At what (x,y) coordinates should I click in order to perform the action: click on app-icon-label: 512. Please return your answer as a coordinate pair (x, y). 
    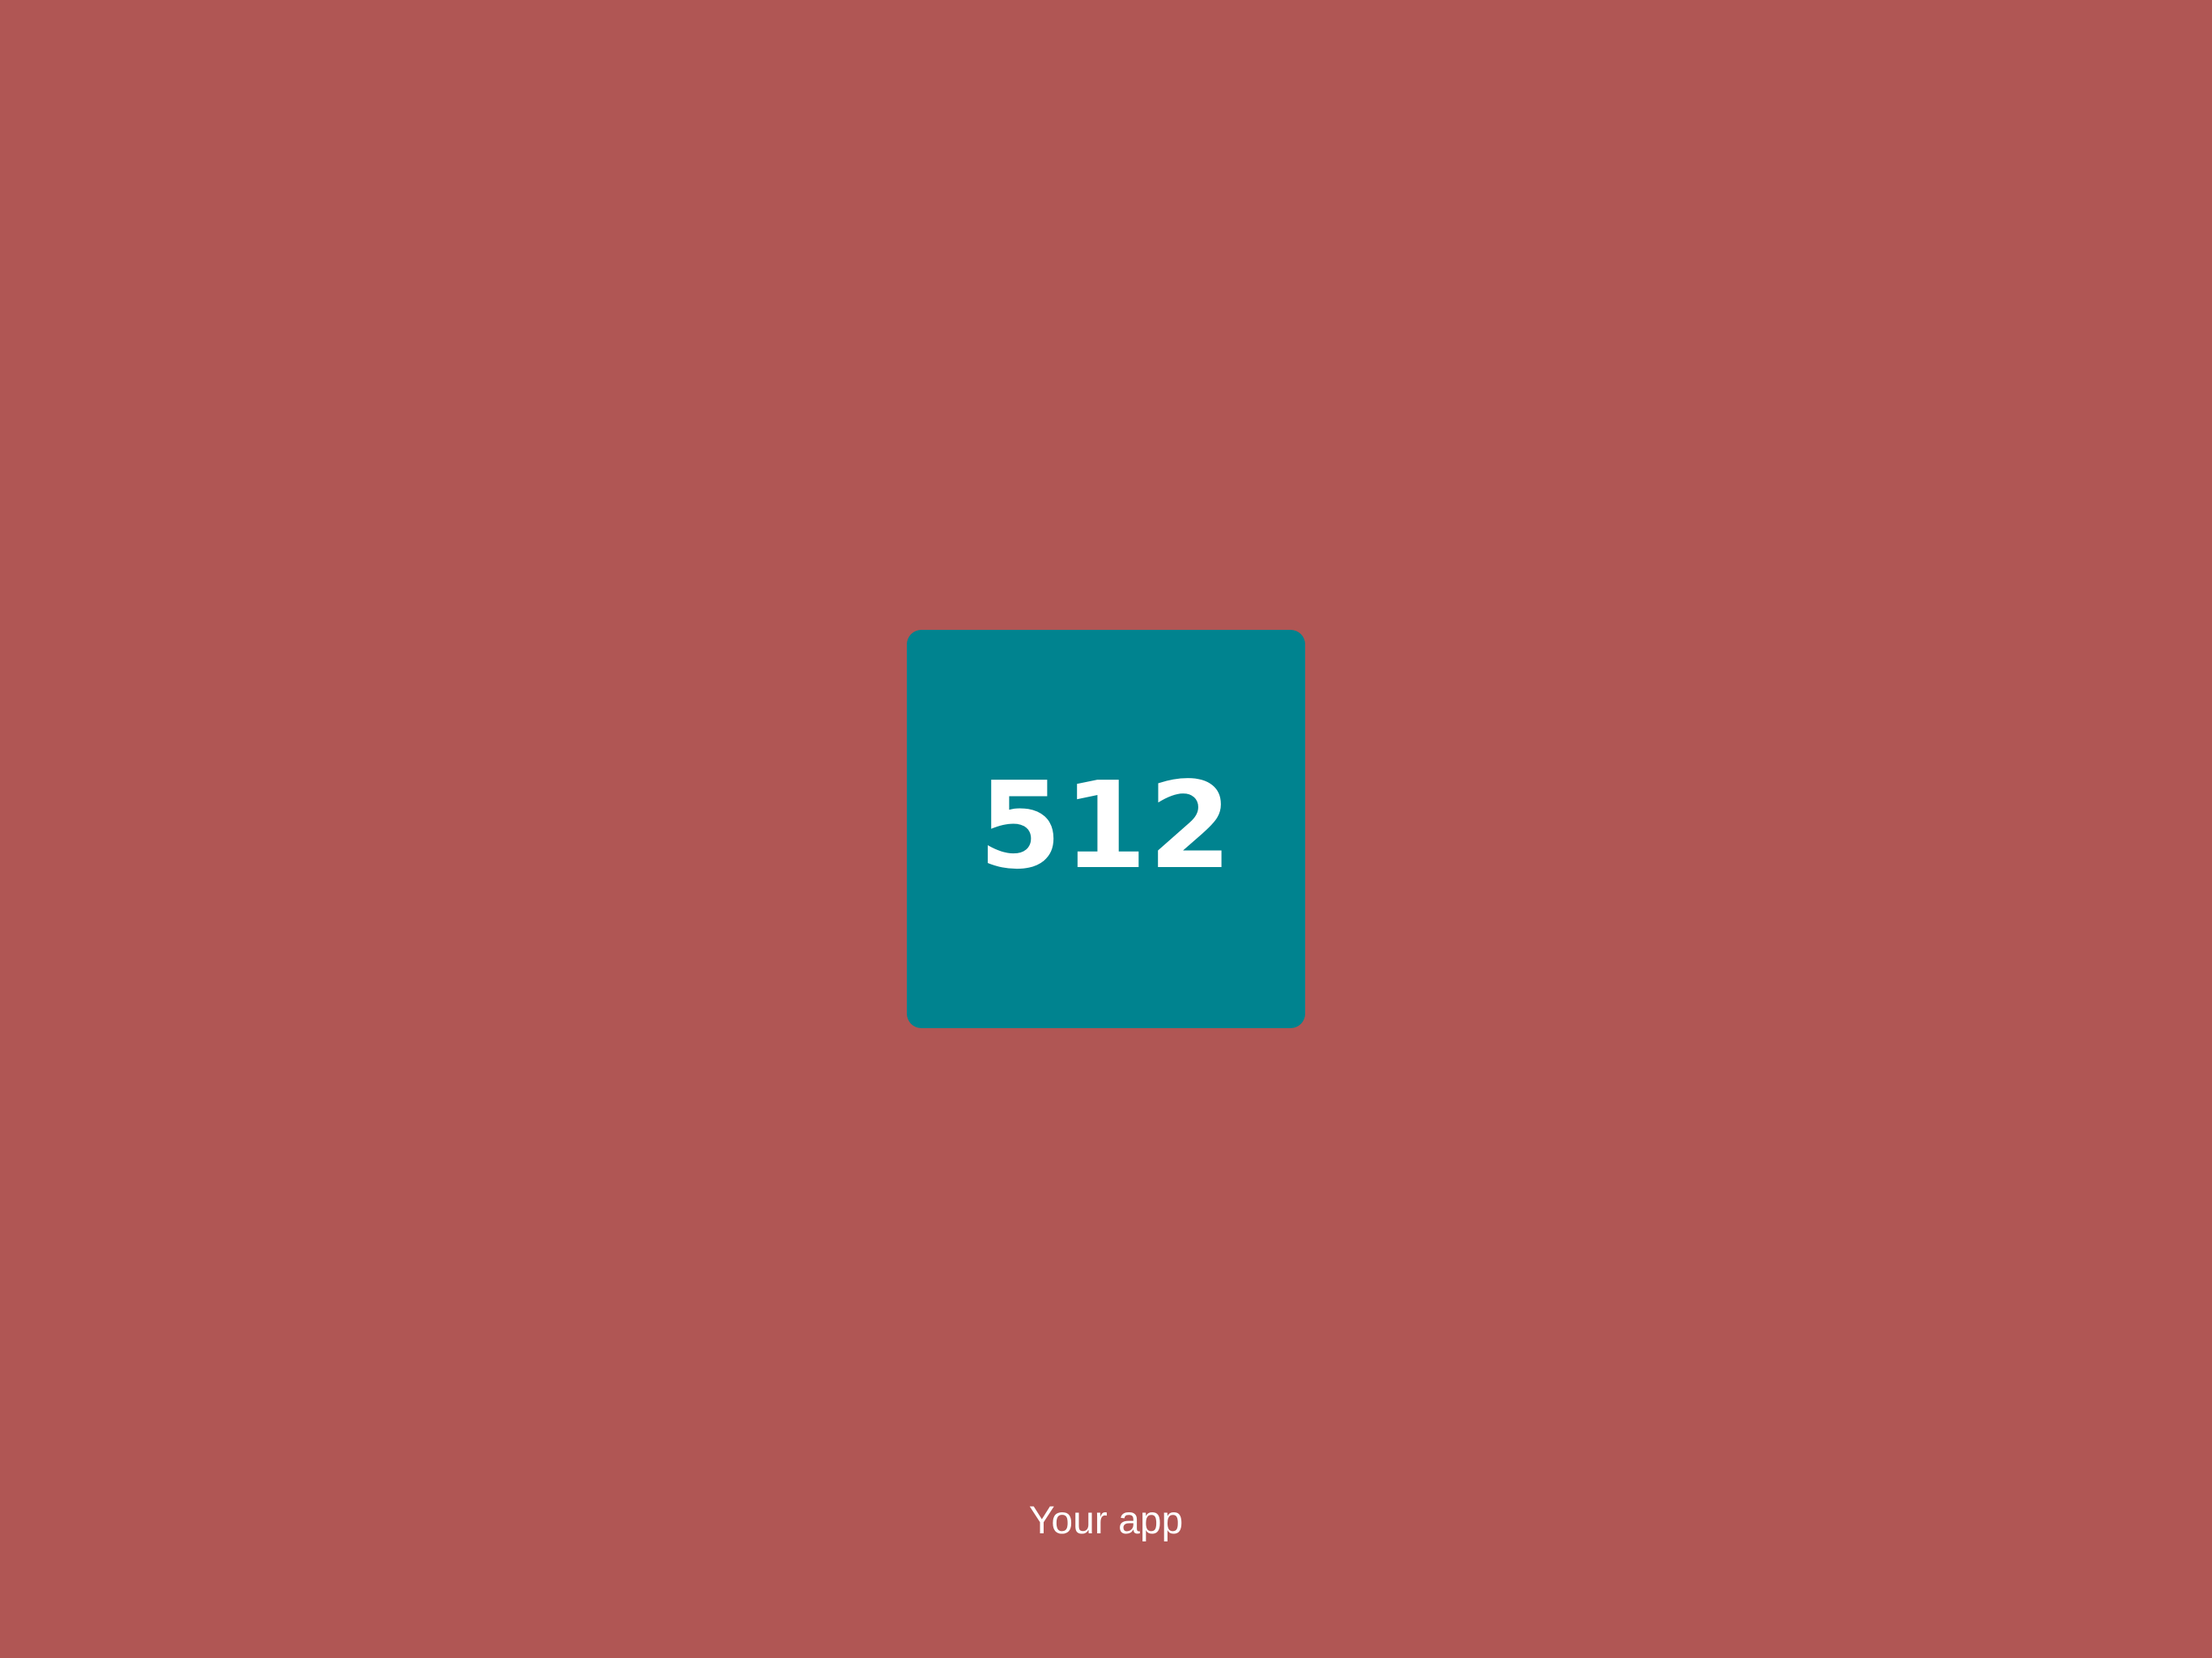
    Looking at the image, I should click on (1106, 825).